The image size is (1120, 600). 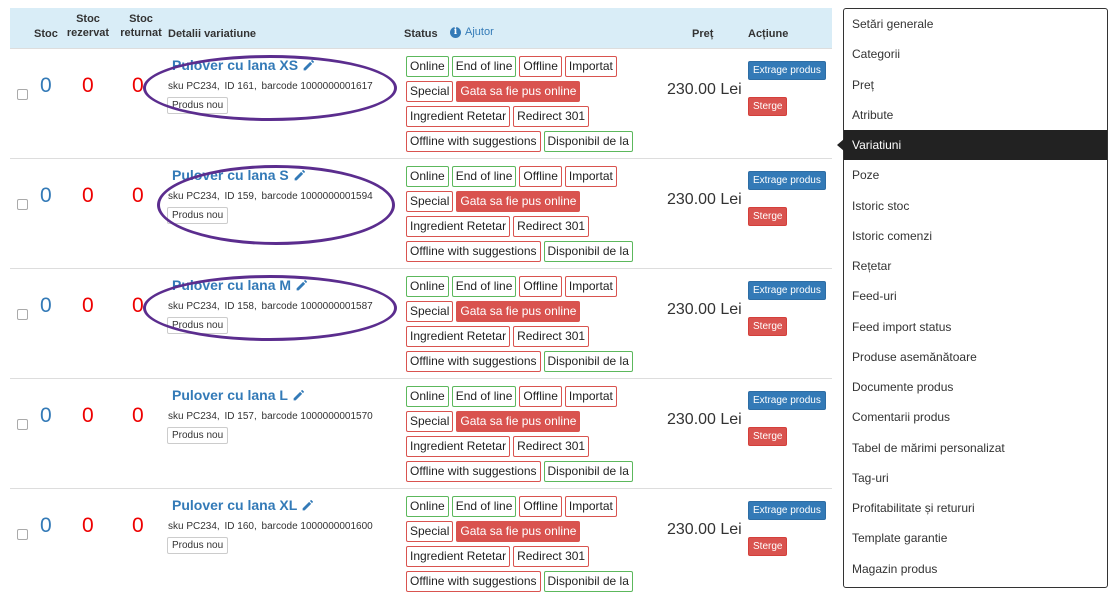 I want to click on menu-item-pret: Preț, so click(x=975, y=85).